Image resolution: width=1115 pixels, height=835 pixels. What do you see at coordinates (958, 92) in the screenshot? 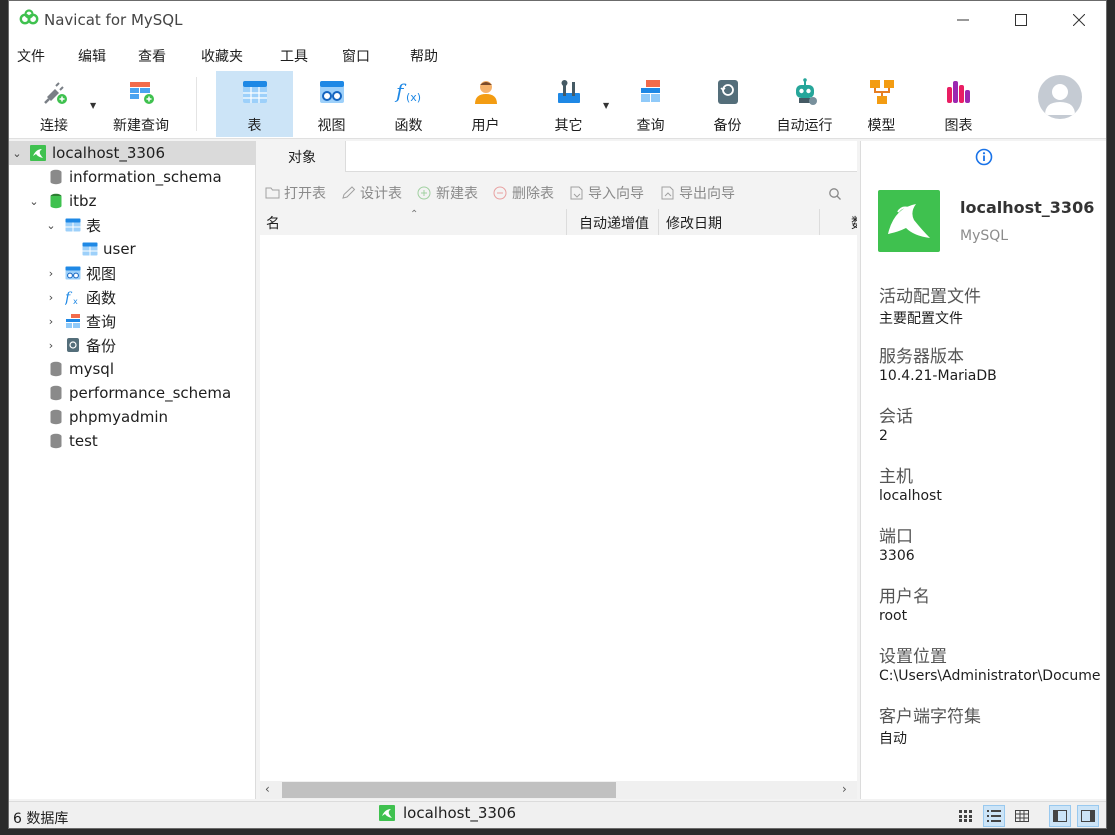
I see `chart-icon` at bounding box center [958, 92].